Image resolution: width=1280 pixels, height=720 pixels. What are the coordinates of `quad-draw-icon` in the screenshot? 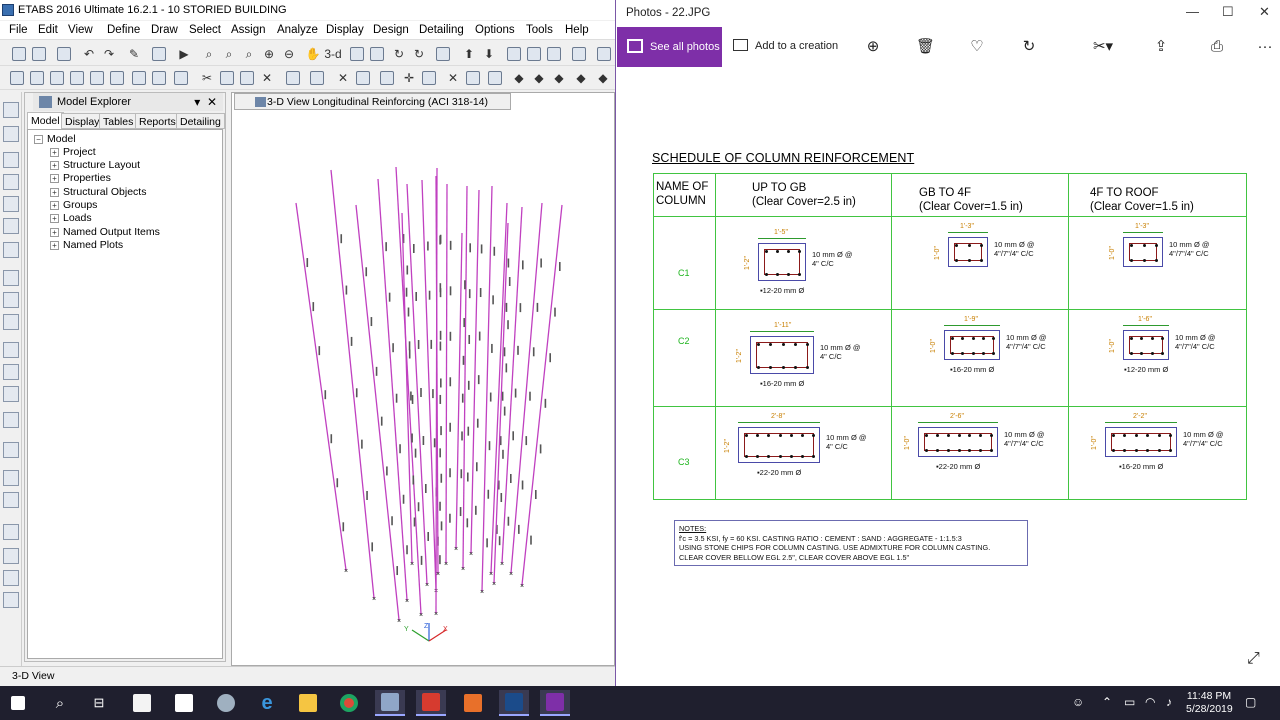 It's located at (11, 204).